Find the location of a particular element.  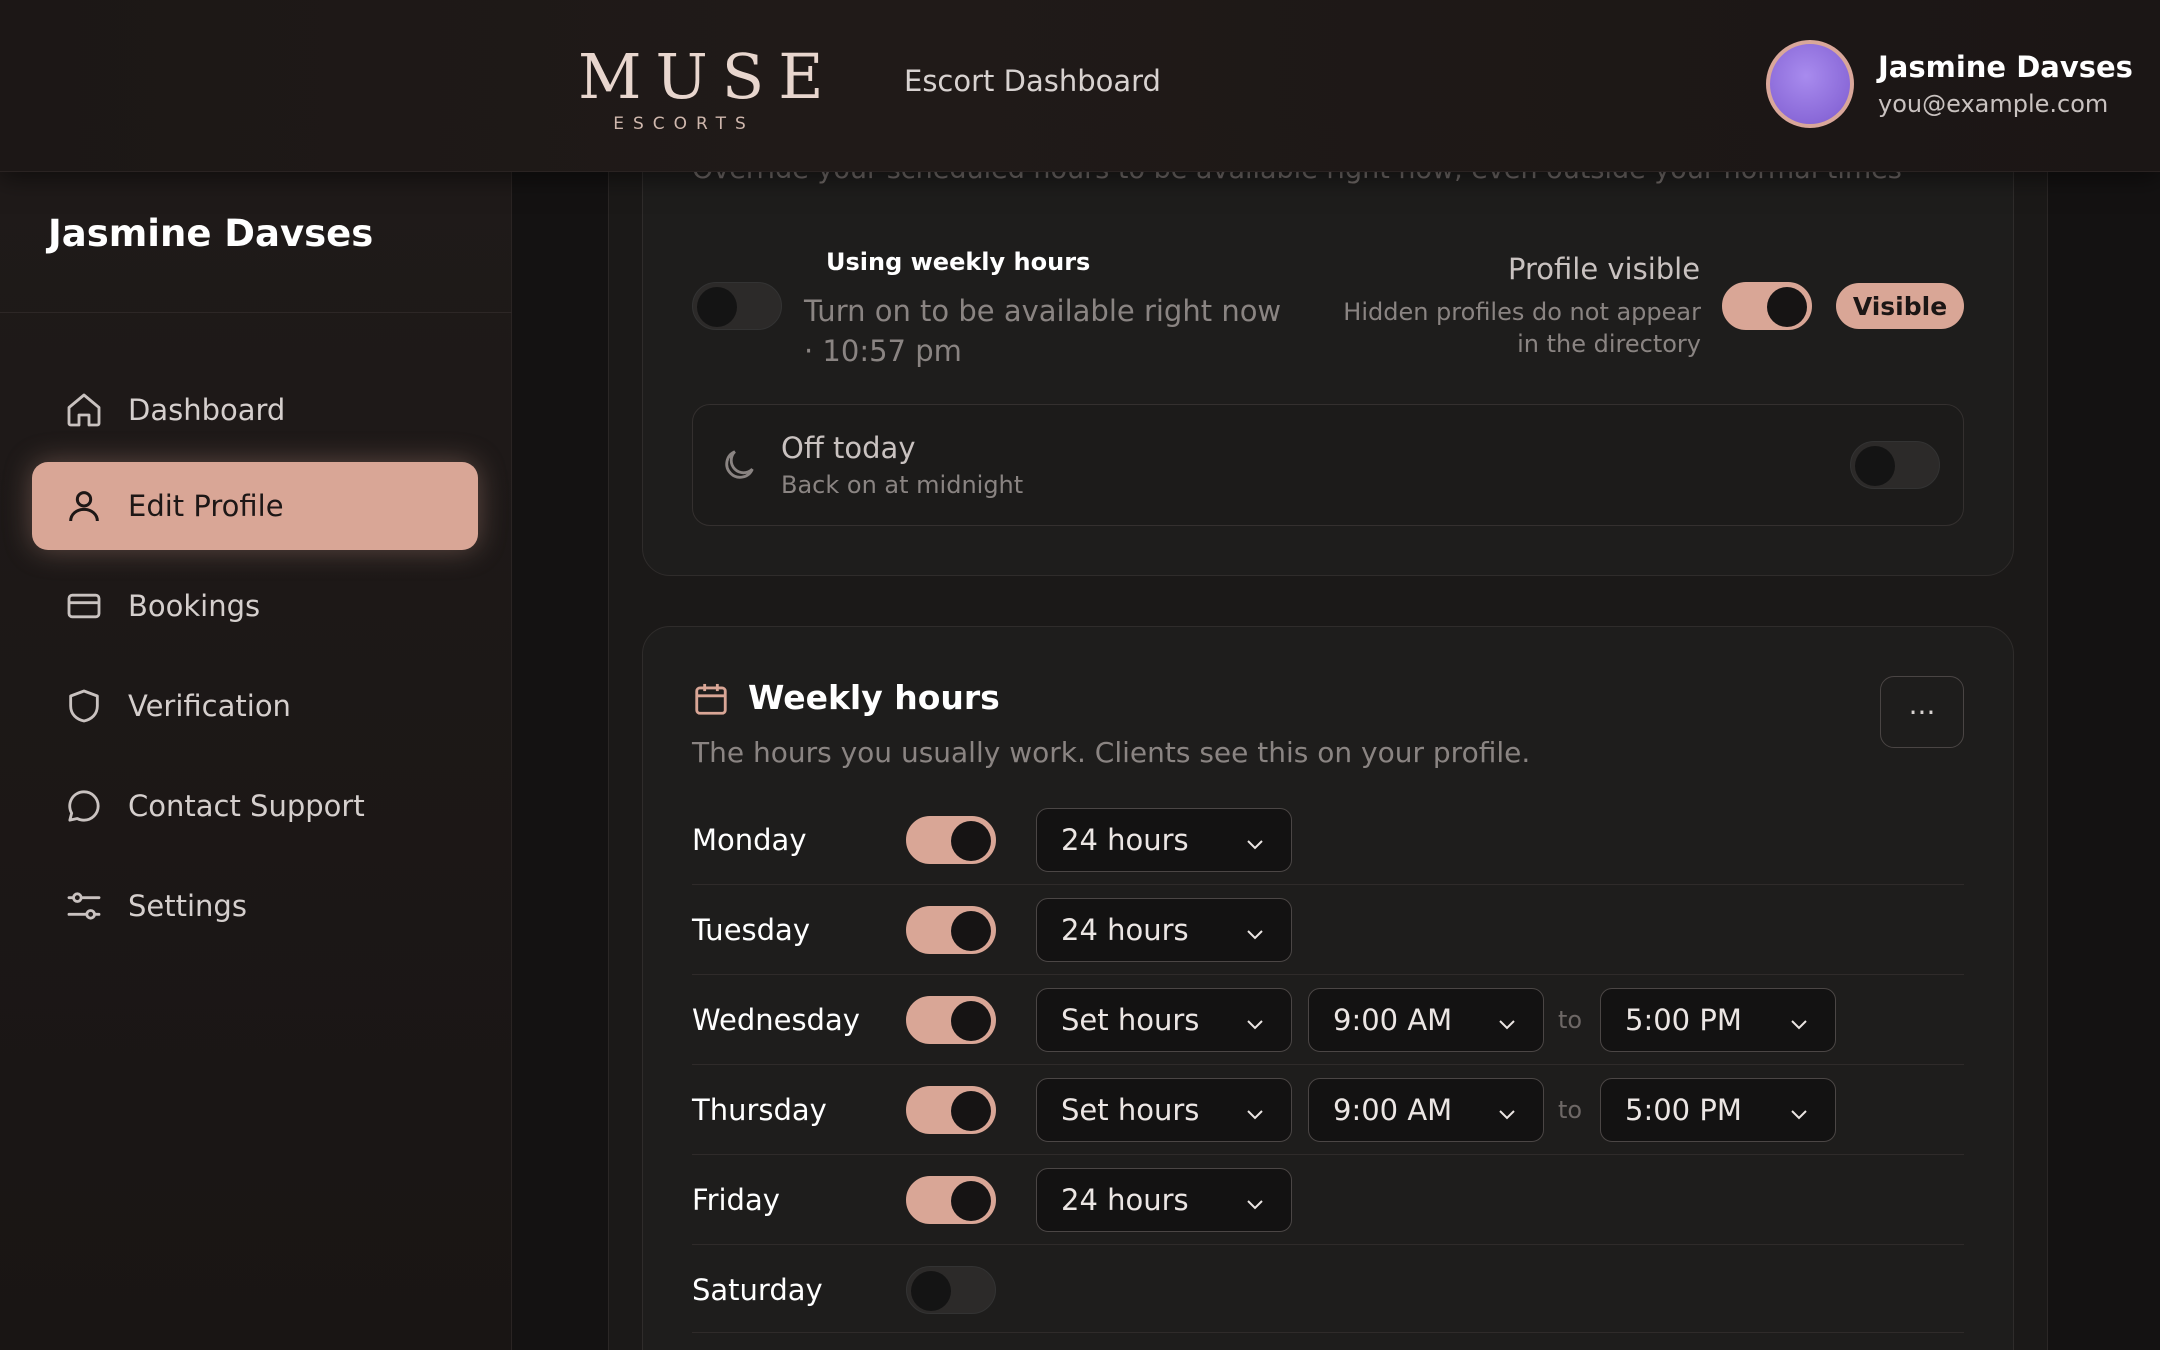

day-label-tuesday: Tuesday is located at coordinates (751, 930).